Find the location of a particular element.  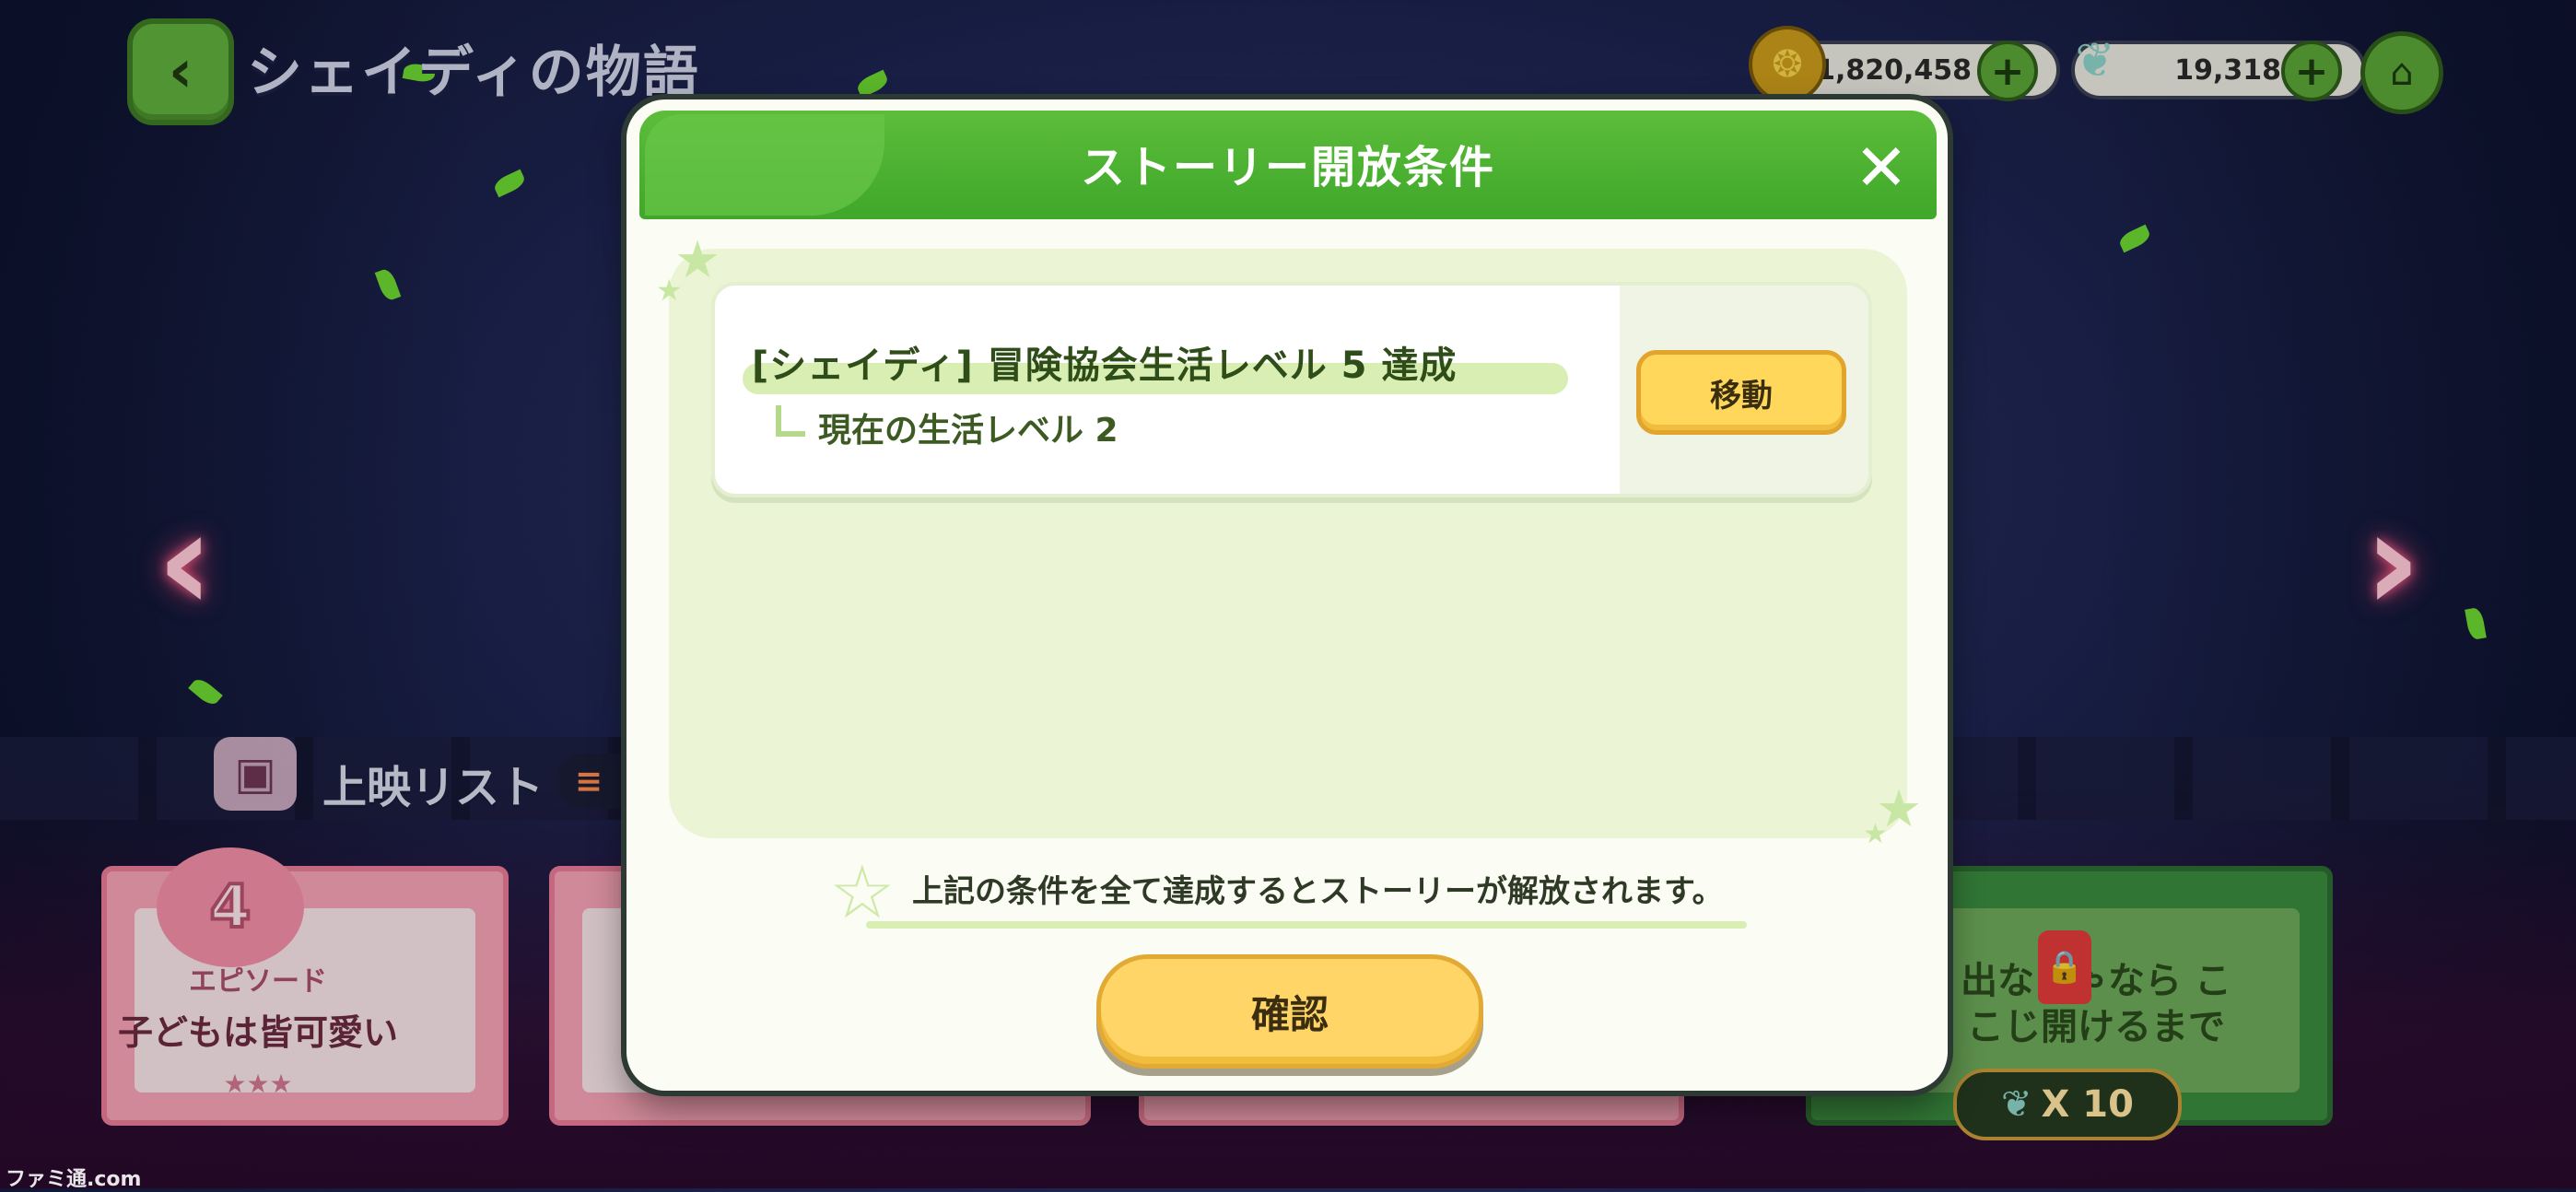

modal-title: ストーリー開放条件 is located at coordinates (1287, 167).